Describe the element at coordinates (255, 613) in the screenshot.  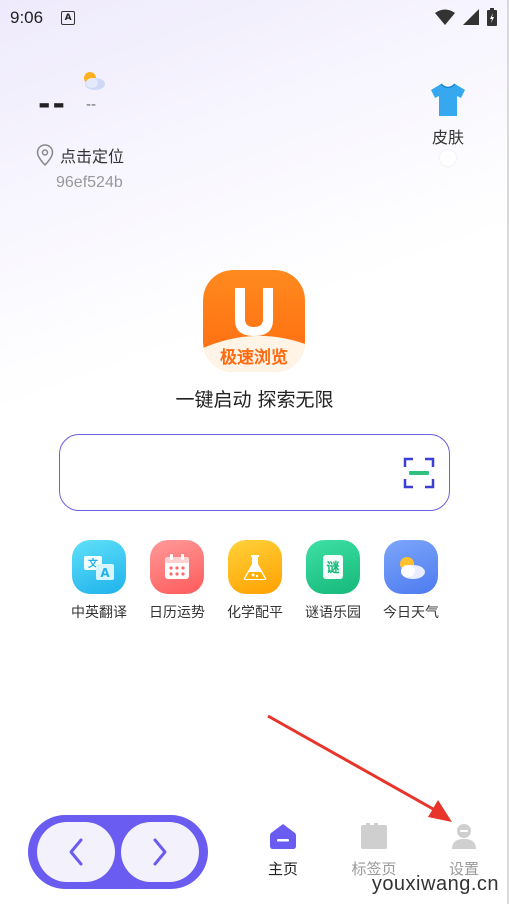
I see `tool-label: 化学配平` at that location.